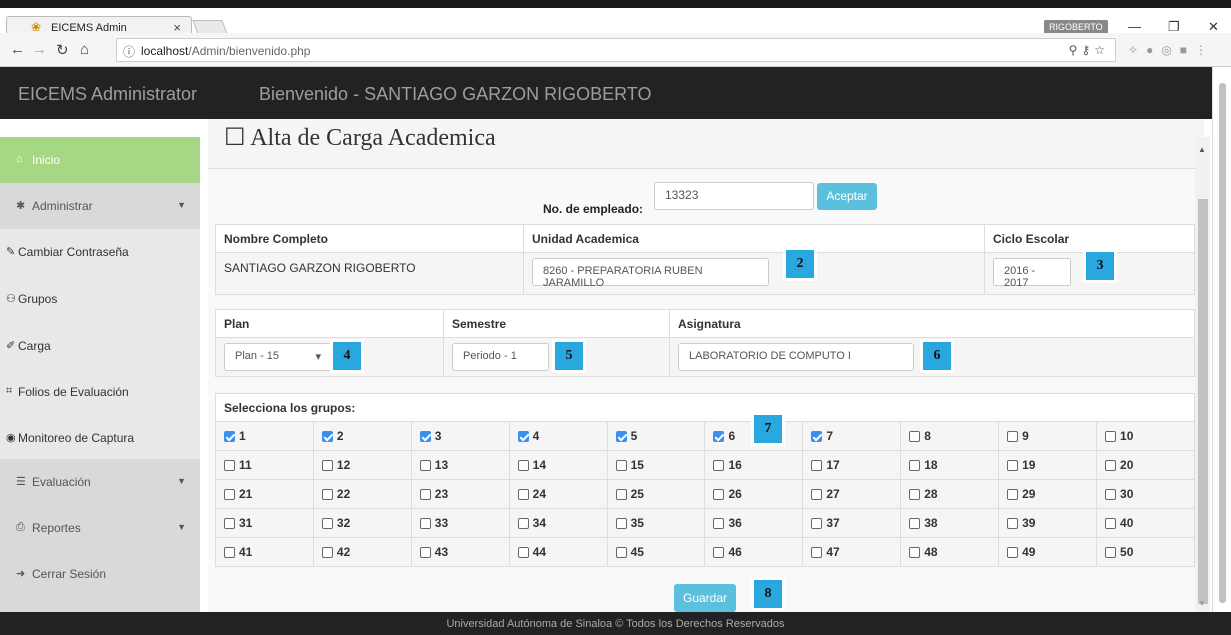  Describe the element at coordinates (650, 273) in the screenshot. I see `unidad-field: 8260 - PREPARATORIA RUBEN JARAMILLO` at that location.